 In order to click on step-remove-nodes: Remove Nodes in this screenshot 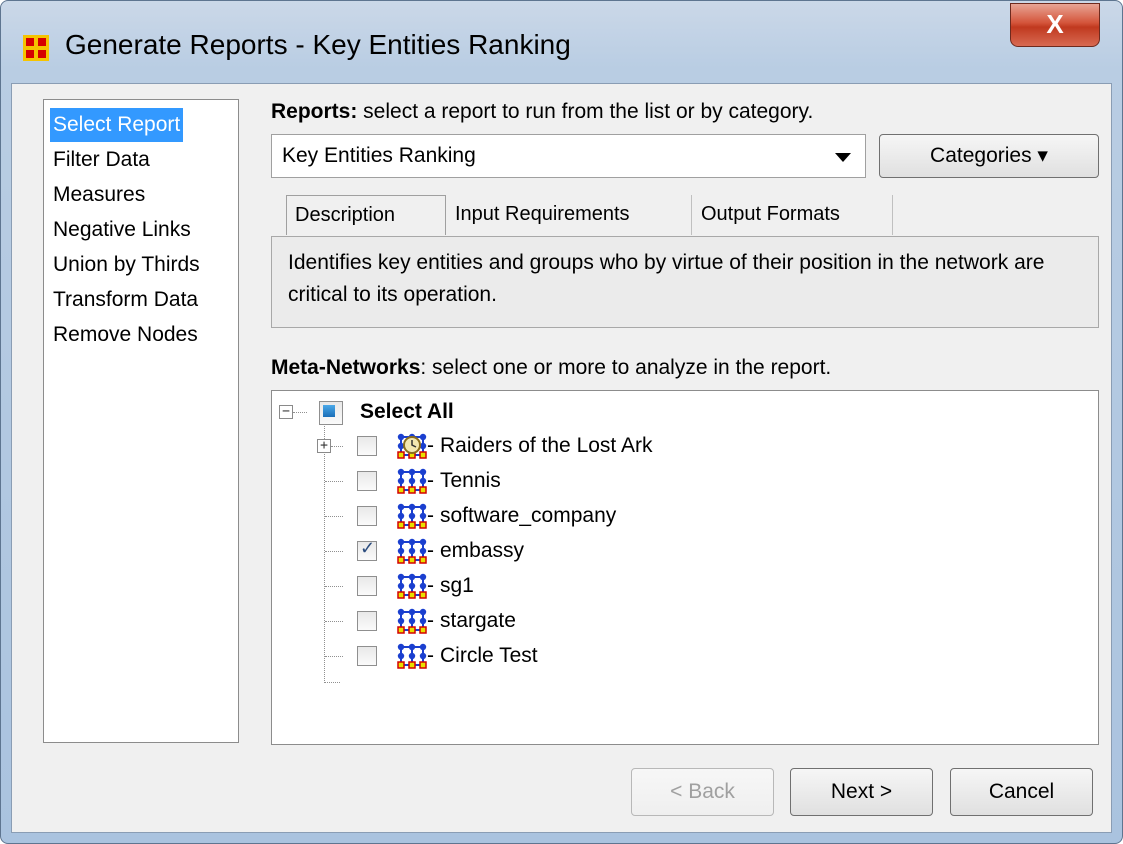, I will do `click(125, 335)`.